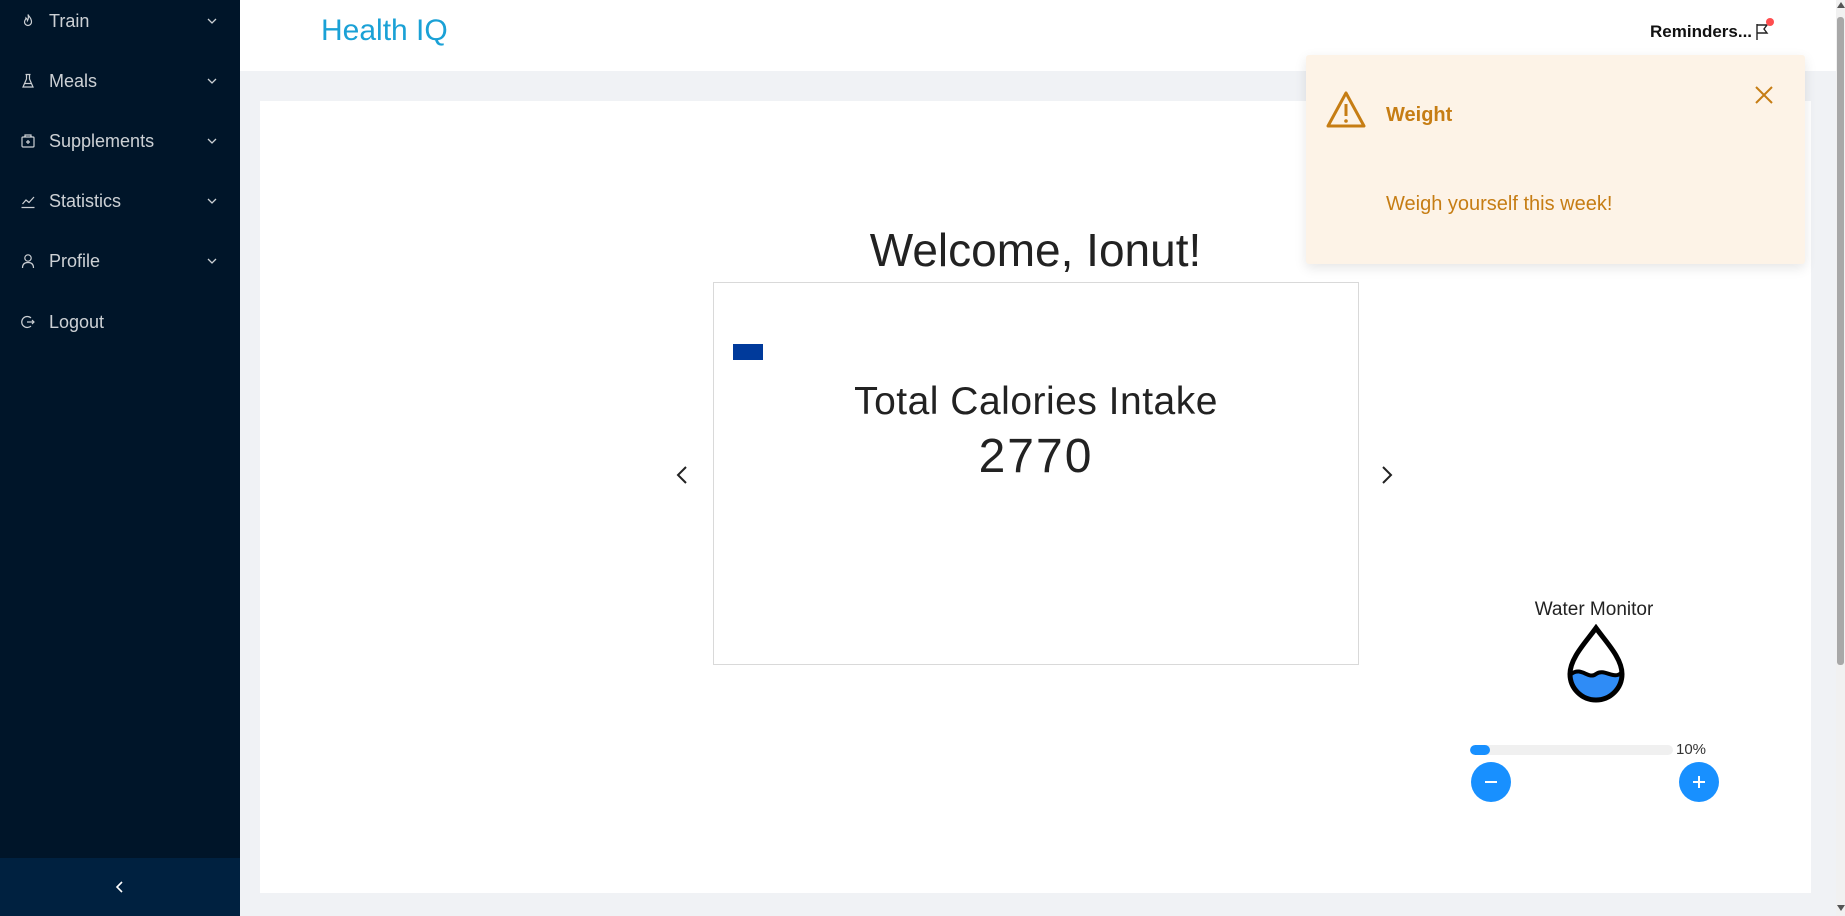 Image resolution: width=1845 pixels, height=916 pixels. I want to click on chevron-right-icon, so click(1387, 475).